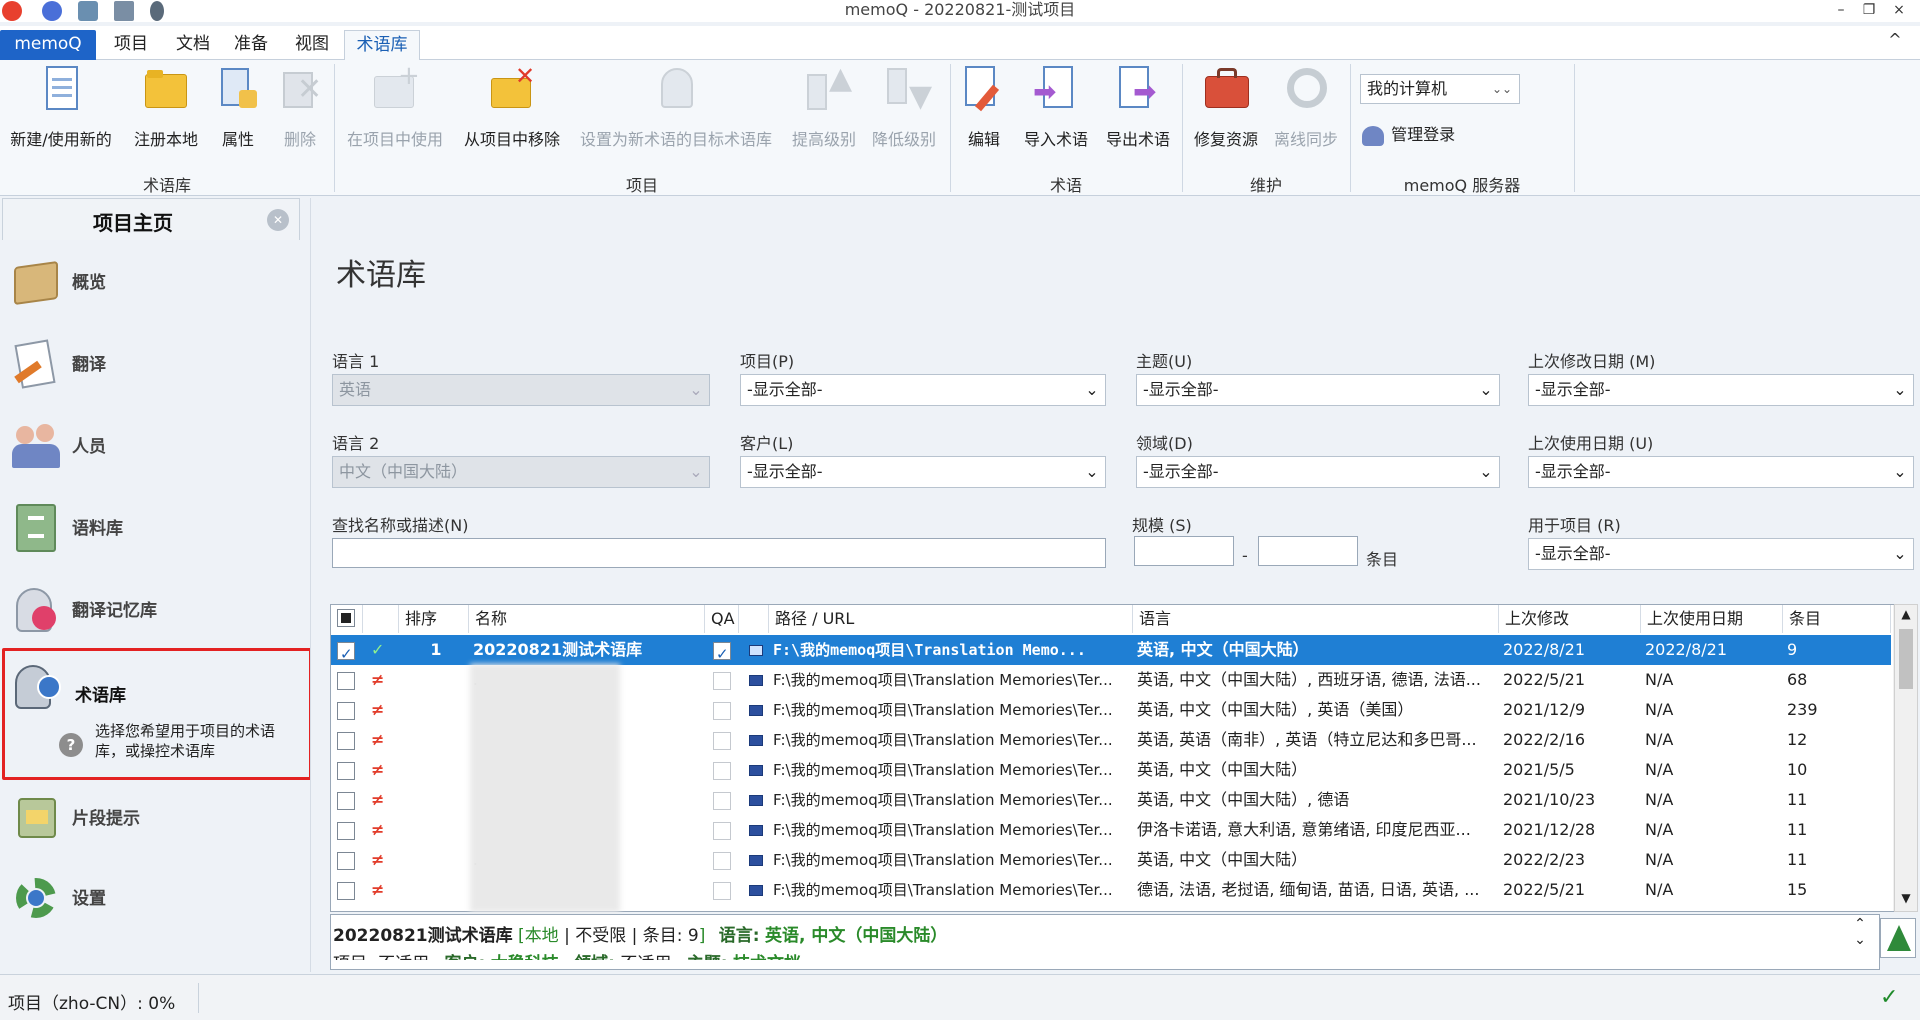  I want to click on close-tab-icon: ✕, so click(278, 220).